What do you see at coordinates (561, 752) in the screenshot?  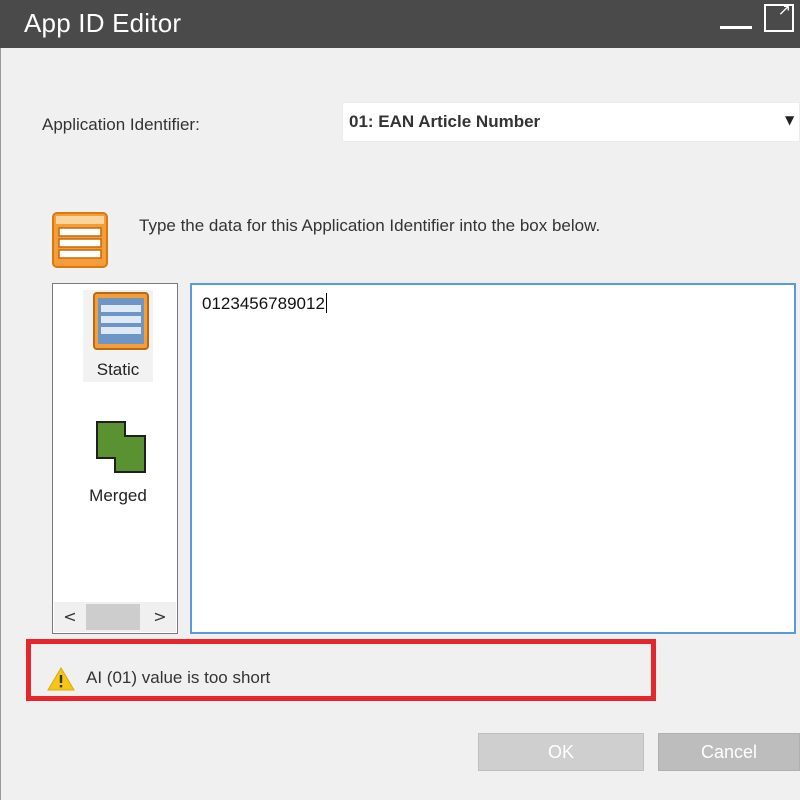 I see `ok-button: OK` at bounding box center [561, 752].